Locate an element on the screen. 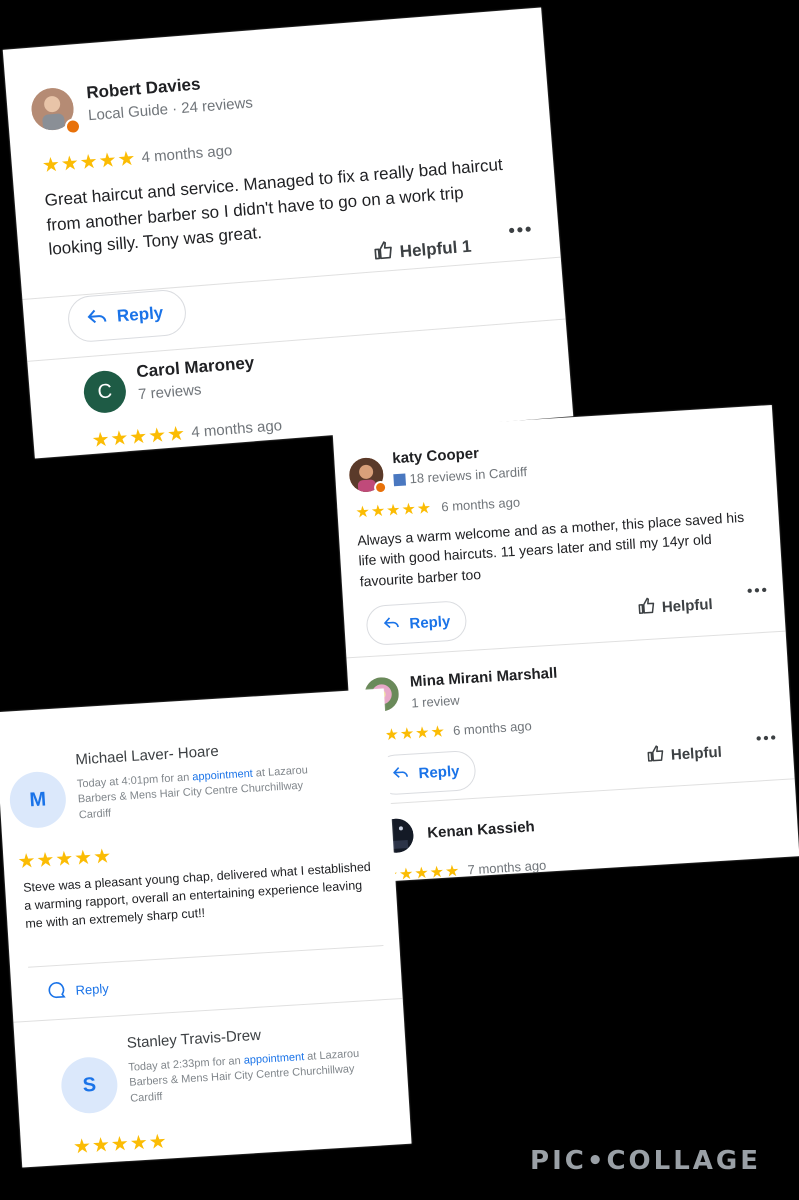 This screenshot has height=1200, width=799. avatar-initial: M is located at coordinates (37, 799).